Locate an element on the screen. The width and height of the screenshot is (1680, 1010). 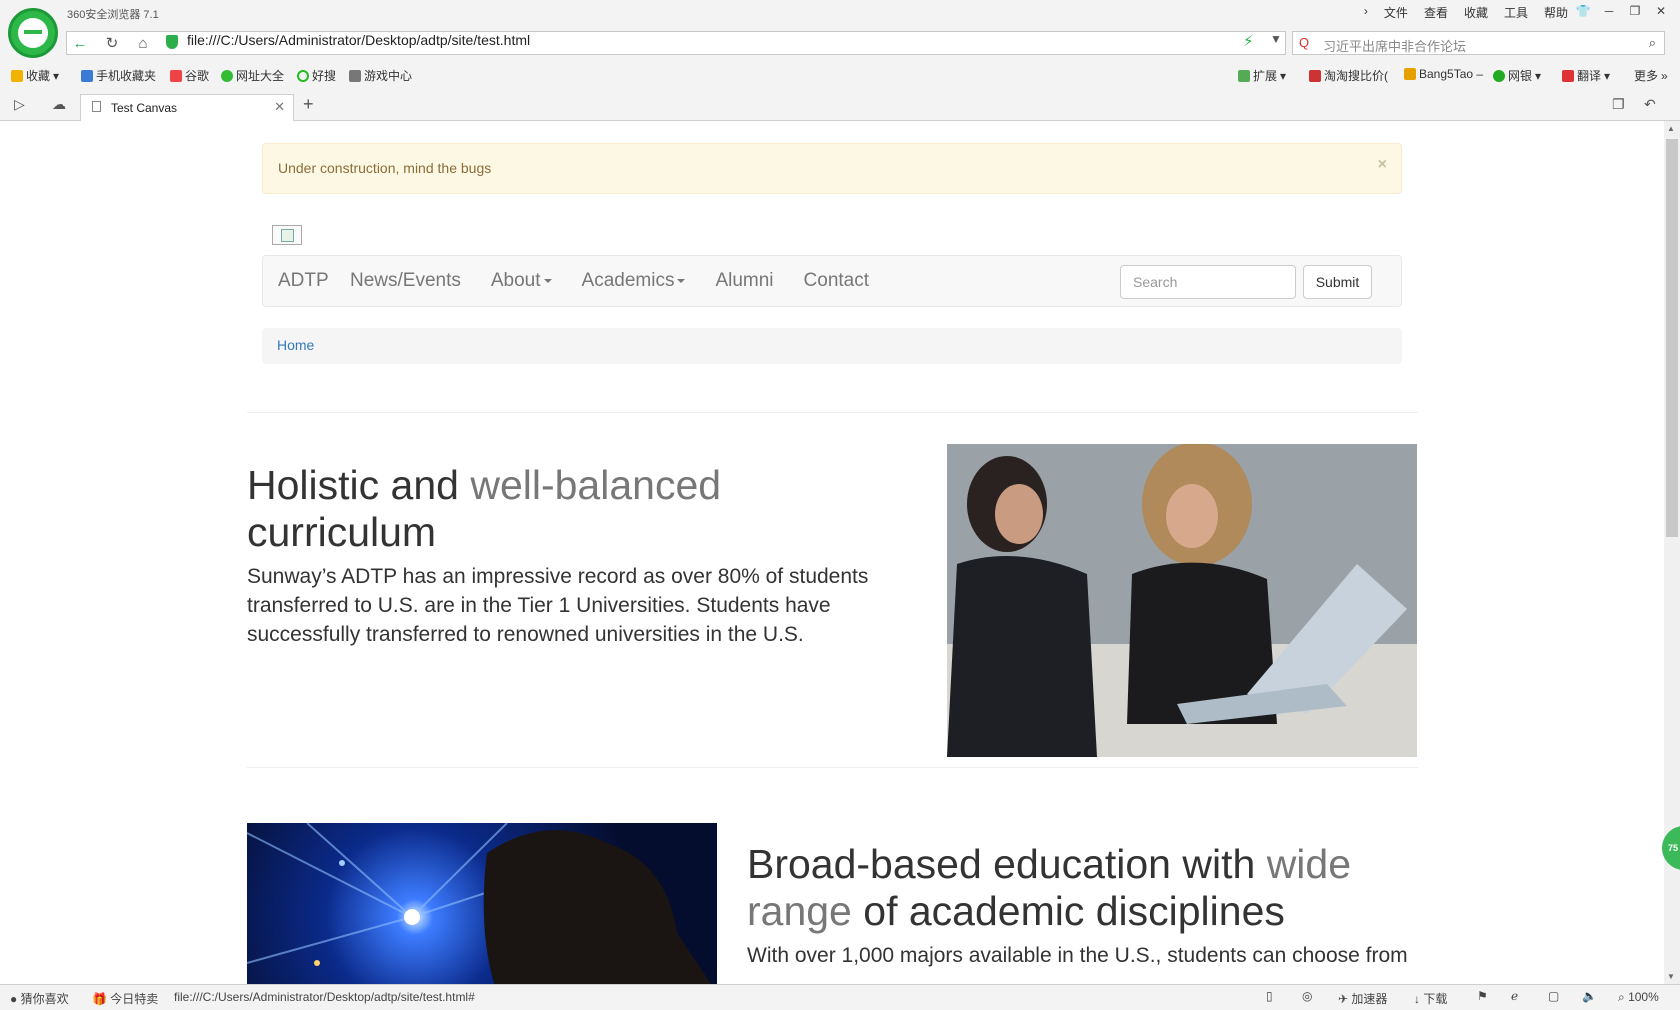
nav-academics: Academics is located at coordinates (634, 281).